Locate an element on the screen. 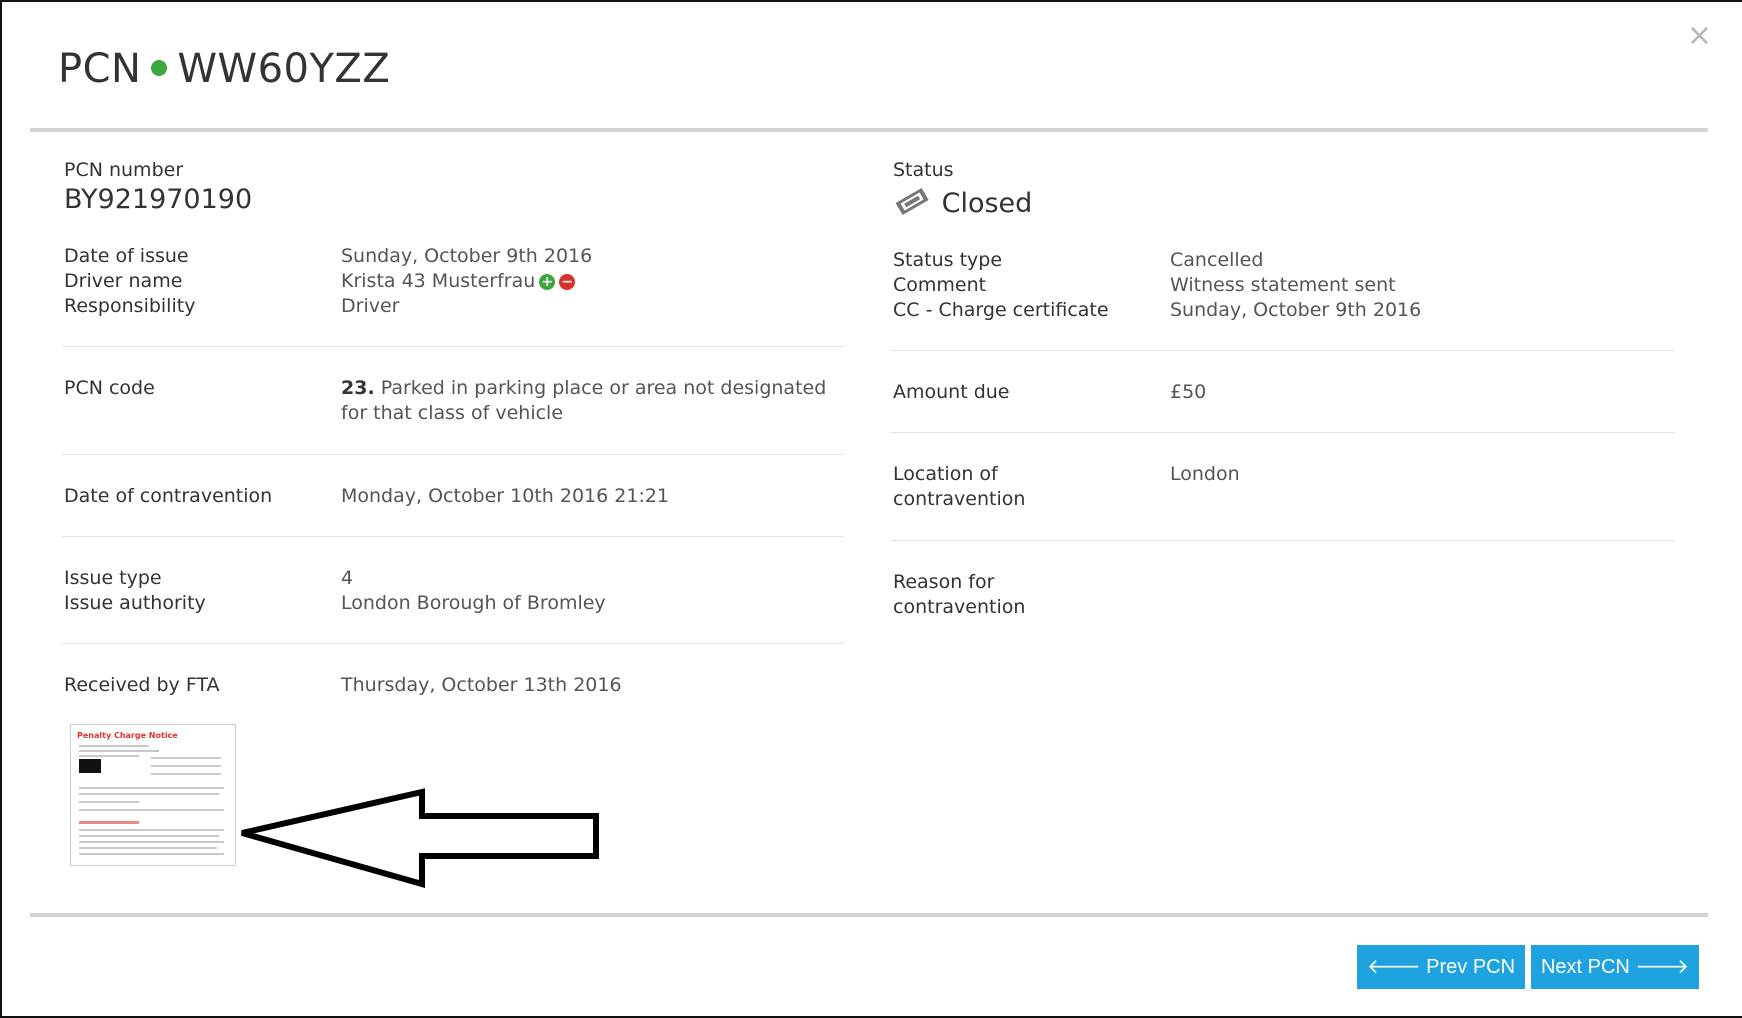  status-type-label: Status type is located at coordinates (948, 260).